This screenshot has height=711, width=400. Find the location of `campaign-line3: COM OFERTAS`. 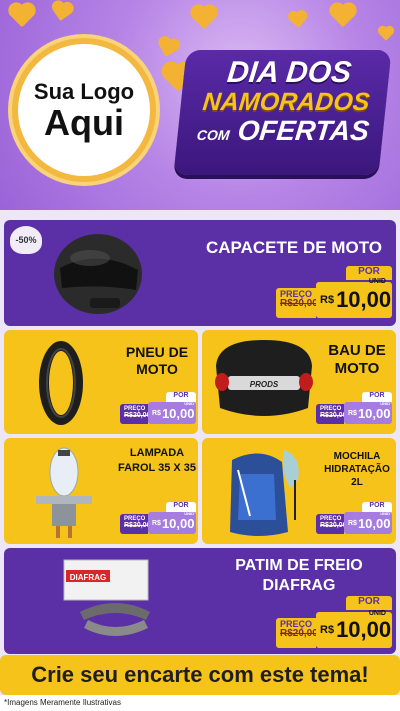

campaign-line3: COM OFERTAS is located at coordinates (283, 132).